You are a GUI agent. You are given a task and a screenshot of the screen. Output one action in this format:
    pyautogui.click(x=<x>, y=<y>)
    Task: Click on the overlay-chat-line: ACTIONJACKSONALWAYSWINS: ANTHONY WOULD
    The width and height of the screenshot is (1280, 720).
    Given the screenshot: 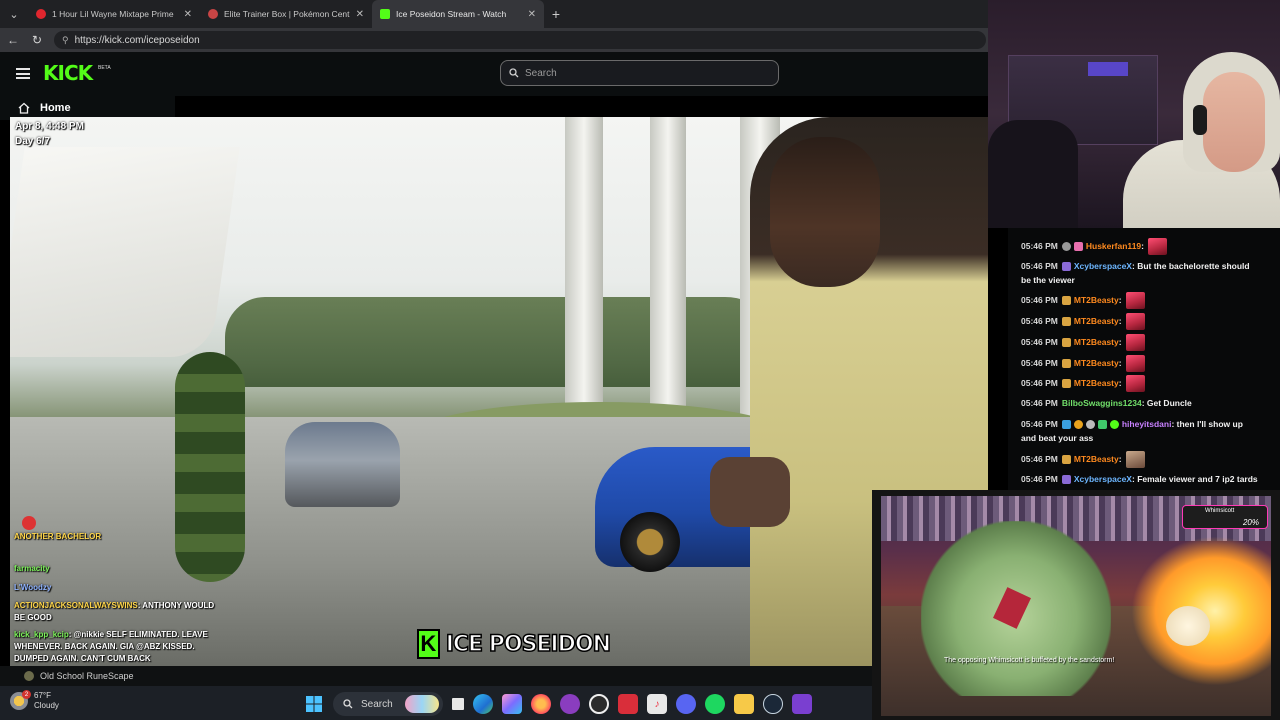 What is the action you would take?
    pyautogui.click(x=114, y=605)
    